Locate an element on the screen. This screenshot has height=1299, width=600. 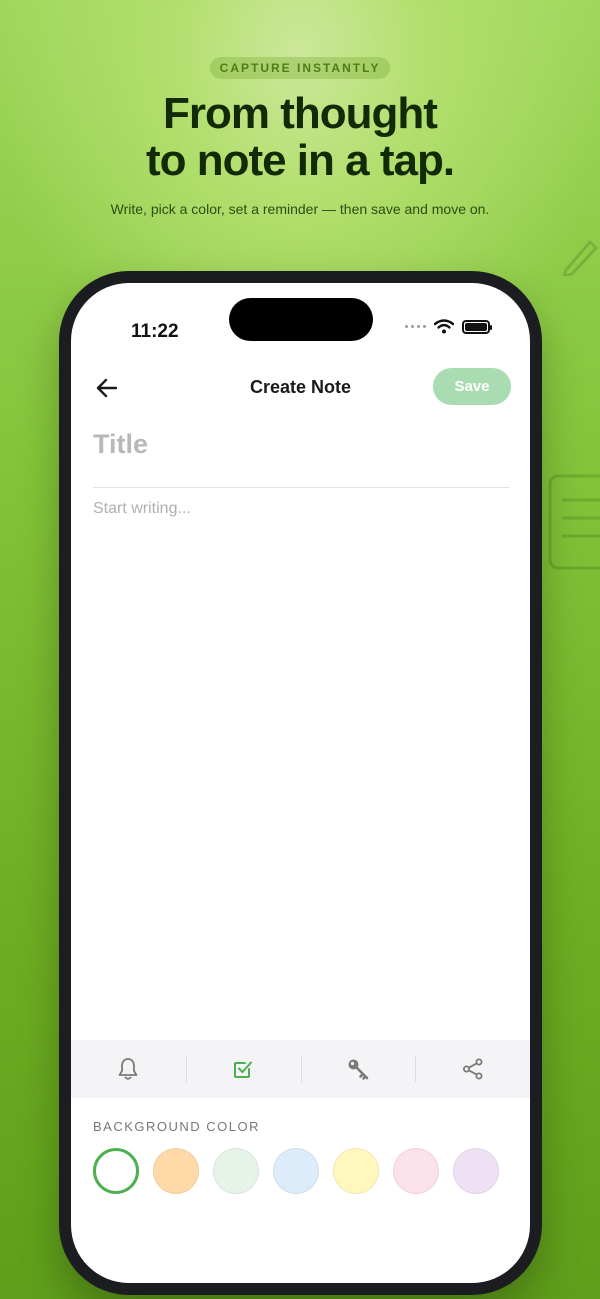
color-swatch-purple is located at coordinates (476, 1171).